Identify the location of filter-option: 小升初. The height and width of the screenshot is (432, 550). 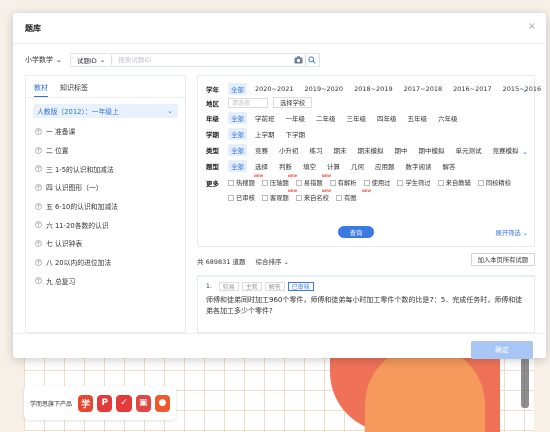
(289, 150).